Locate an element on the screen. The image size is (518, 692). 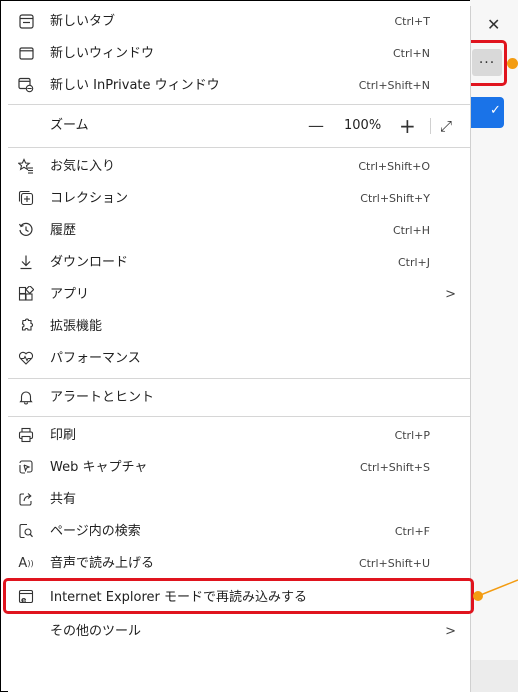
collections-icon is located at coordinates (26, 198).